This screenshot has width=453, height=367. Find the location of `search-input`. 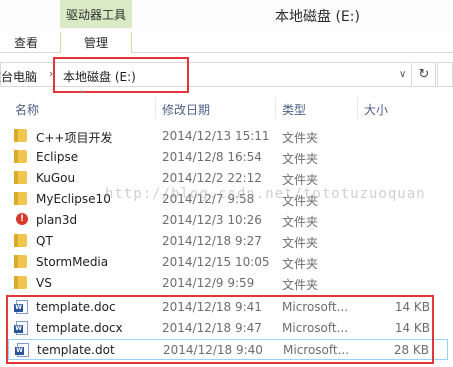

search-input is located at coordinates (445, 74).